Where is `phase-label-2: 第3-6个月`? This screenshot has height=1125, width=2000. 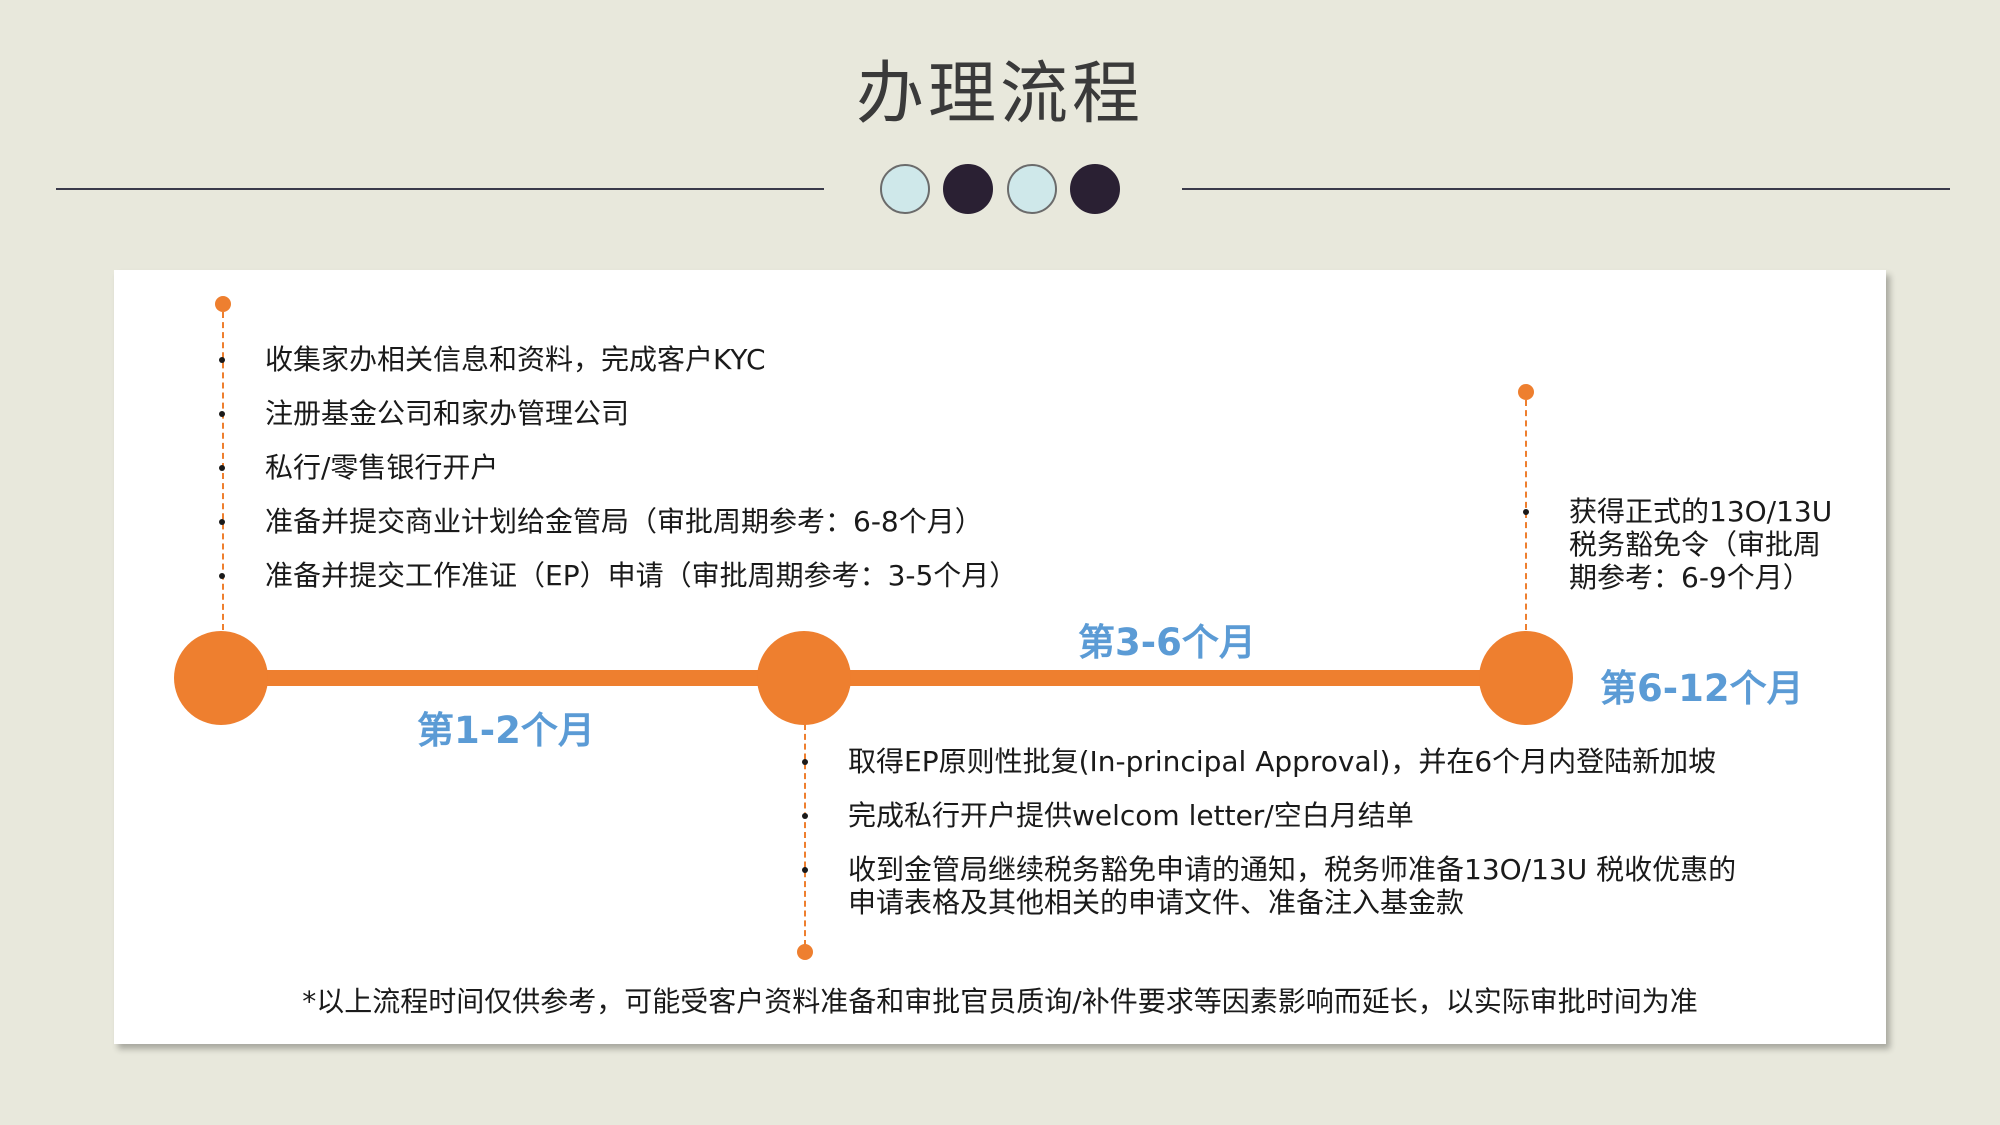 phase-label-2: 第3-6个月 is located at coordinates (1167, 642).